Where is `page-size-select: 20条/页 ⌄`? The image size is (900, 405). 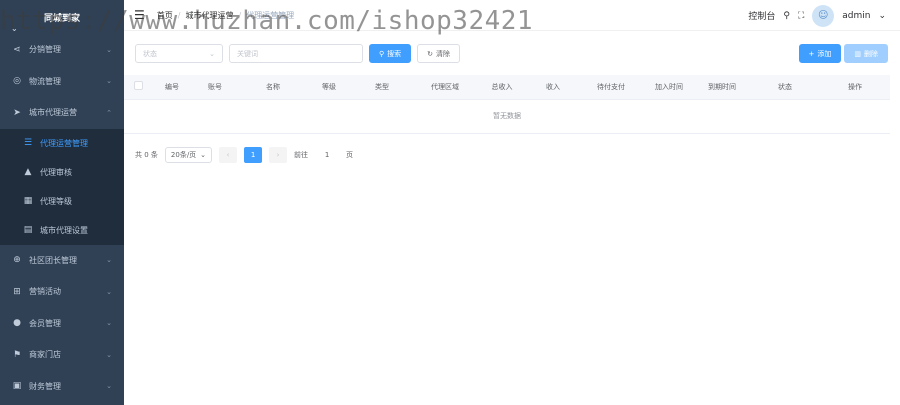 page-size-select: 20条/页 ⌄ is located at coordinates (188, 155).